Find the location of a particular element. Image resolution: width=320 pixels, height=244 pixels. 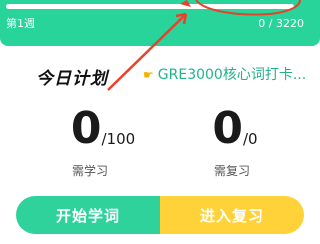

learn-label: 需学习 is located at coordinates (89, 171).